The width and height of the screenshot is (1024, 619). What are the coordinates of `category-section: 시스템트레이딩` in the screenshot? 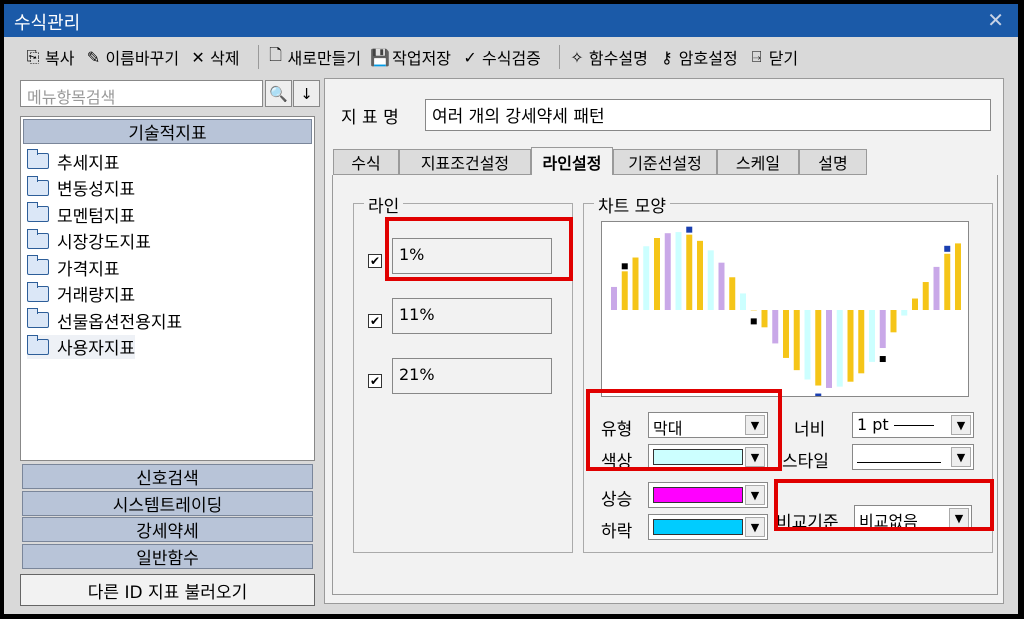 It's located at (167, 503).